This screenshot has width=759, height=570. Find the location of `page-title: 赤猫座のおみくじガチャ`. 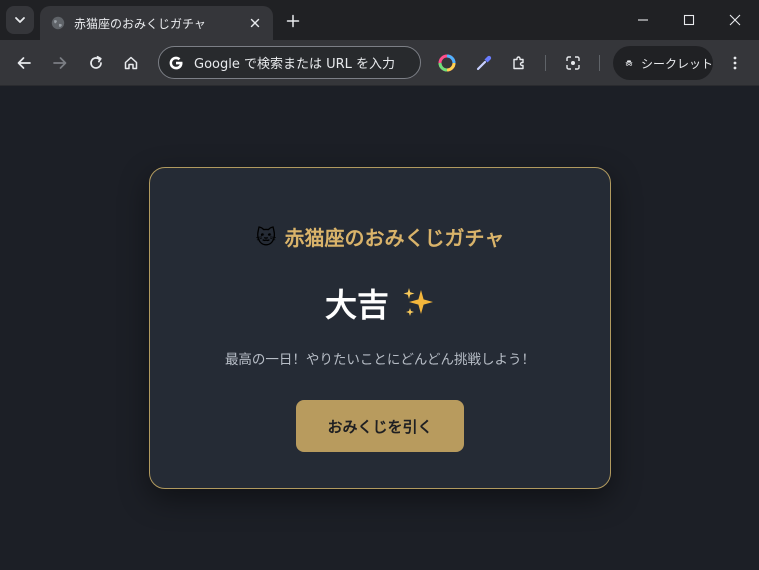

page-title: 赤猫座のおみくじガチャ is located at coordinates (394, 238).